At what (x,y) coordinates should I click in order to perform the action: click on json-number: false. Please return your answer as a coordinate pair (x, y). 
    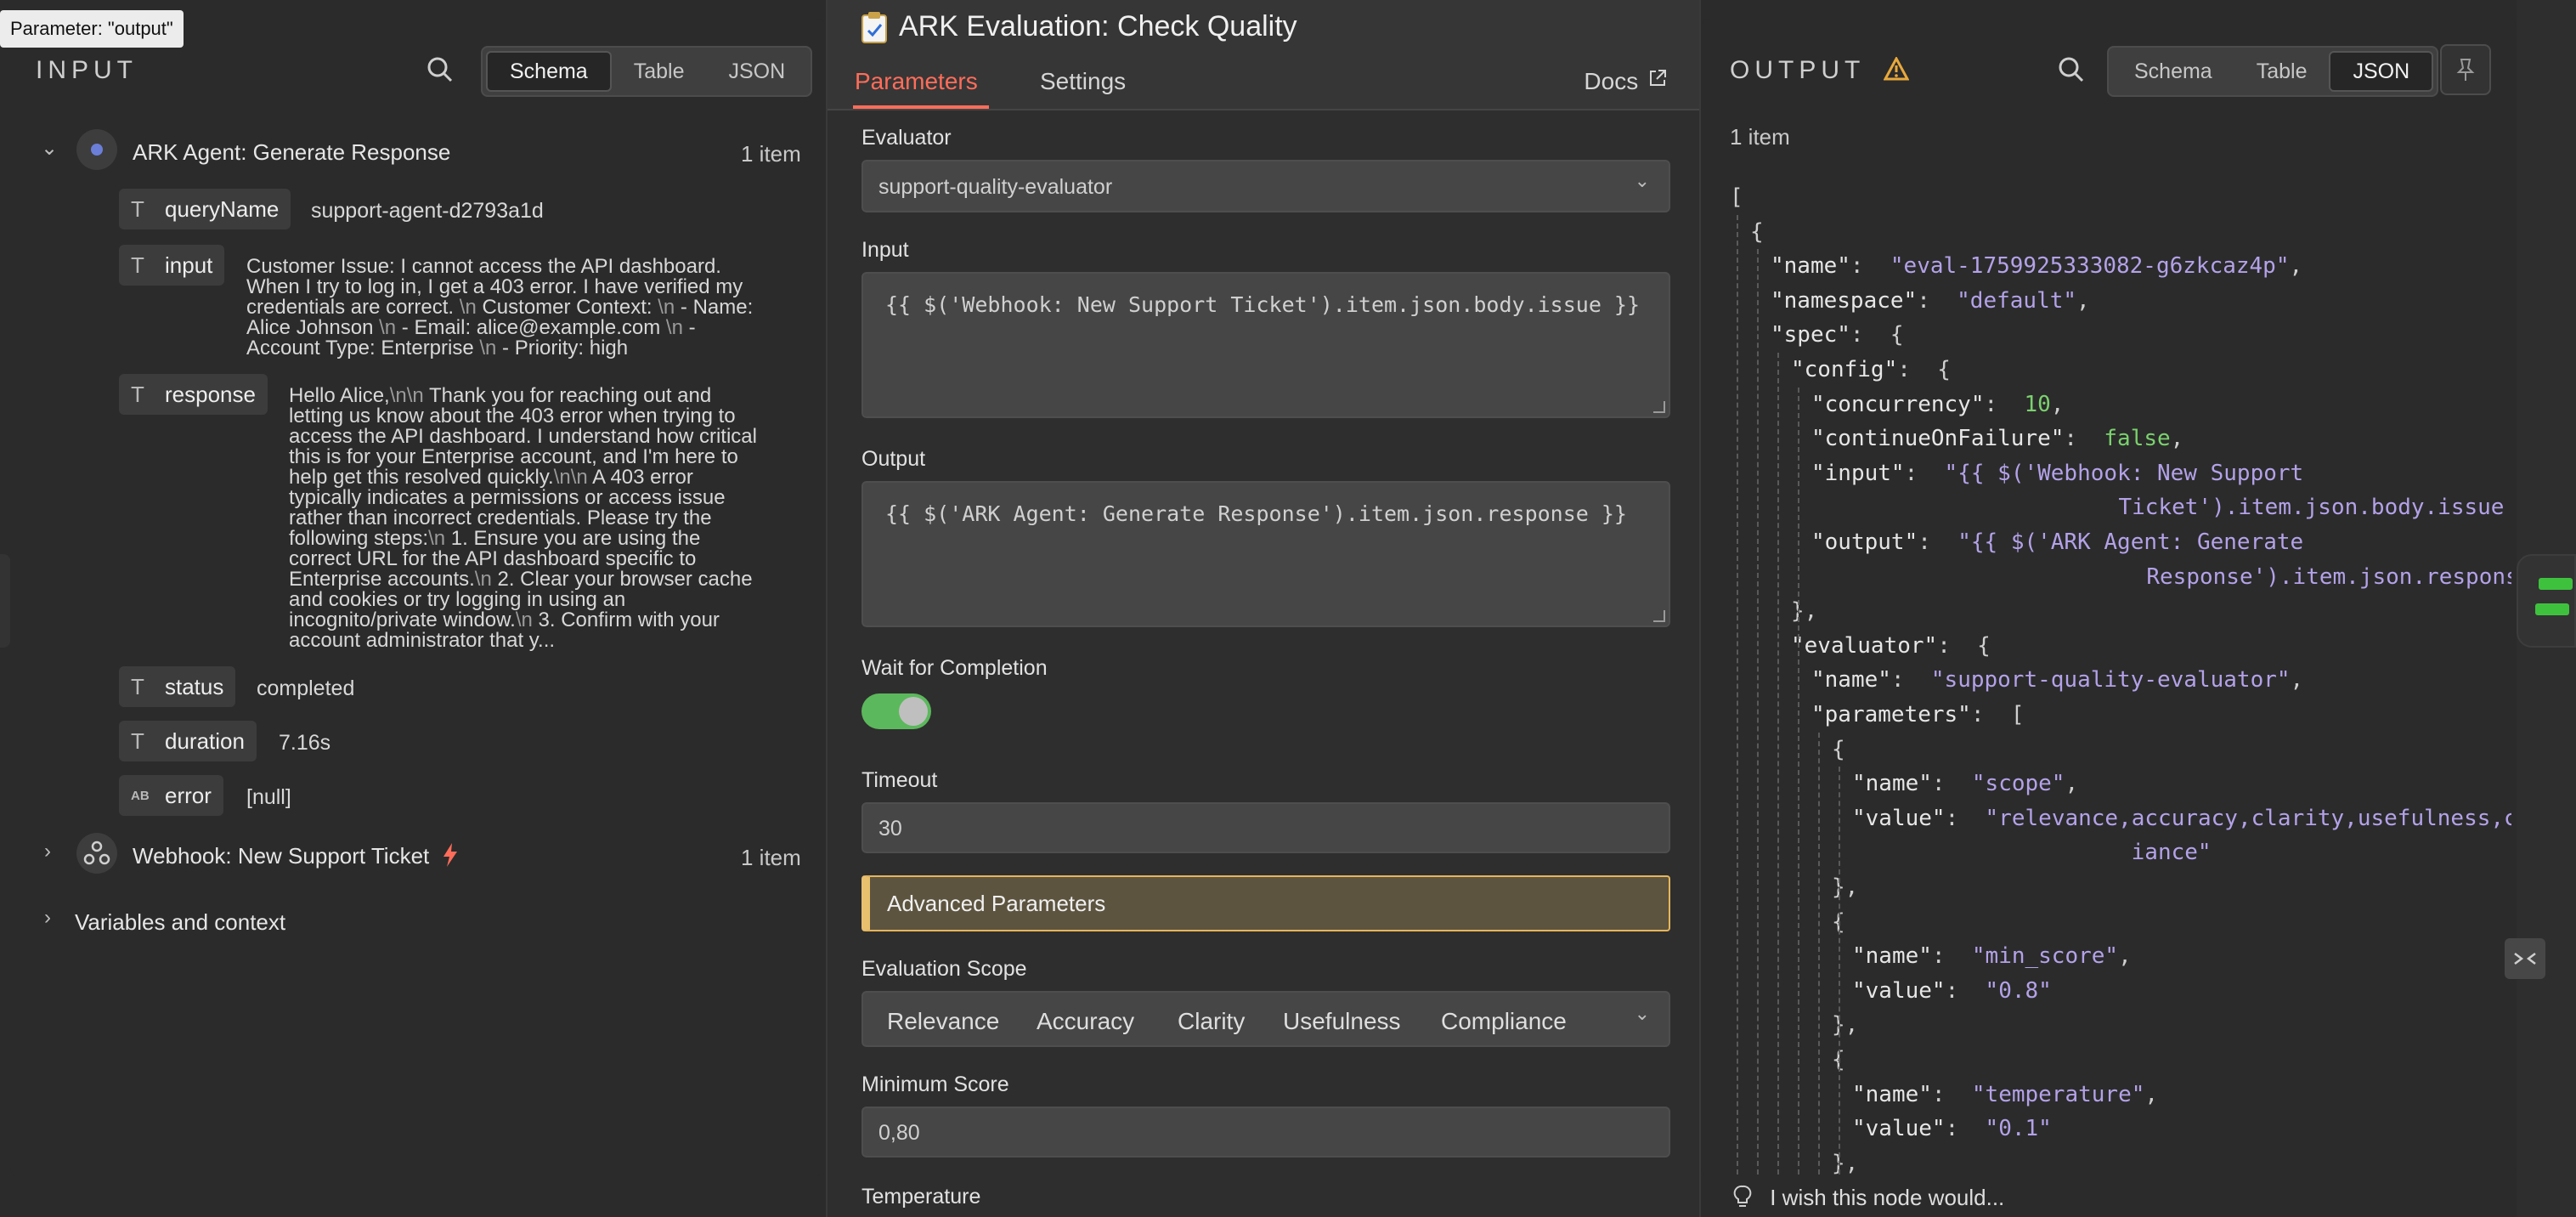
    Looking at the image, I should click on (2137, 439).